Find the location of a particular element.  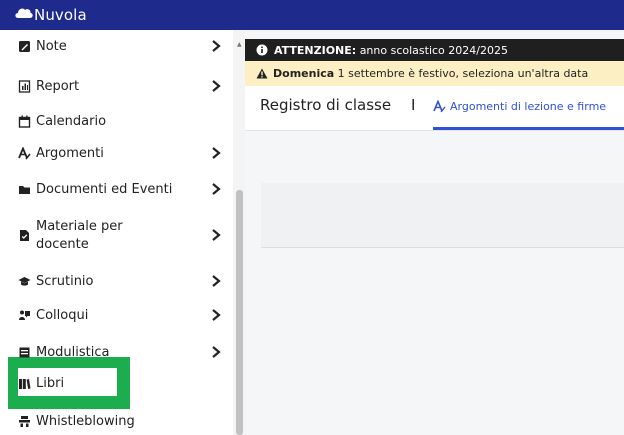

sidebar-item-documenti-ed-eventi: Documenti ed Eventi is located at coordinates (116, 189).